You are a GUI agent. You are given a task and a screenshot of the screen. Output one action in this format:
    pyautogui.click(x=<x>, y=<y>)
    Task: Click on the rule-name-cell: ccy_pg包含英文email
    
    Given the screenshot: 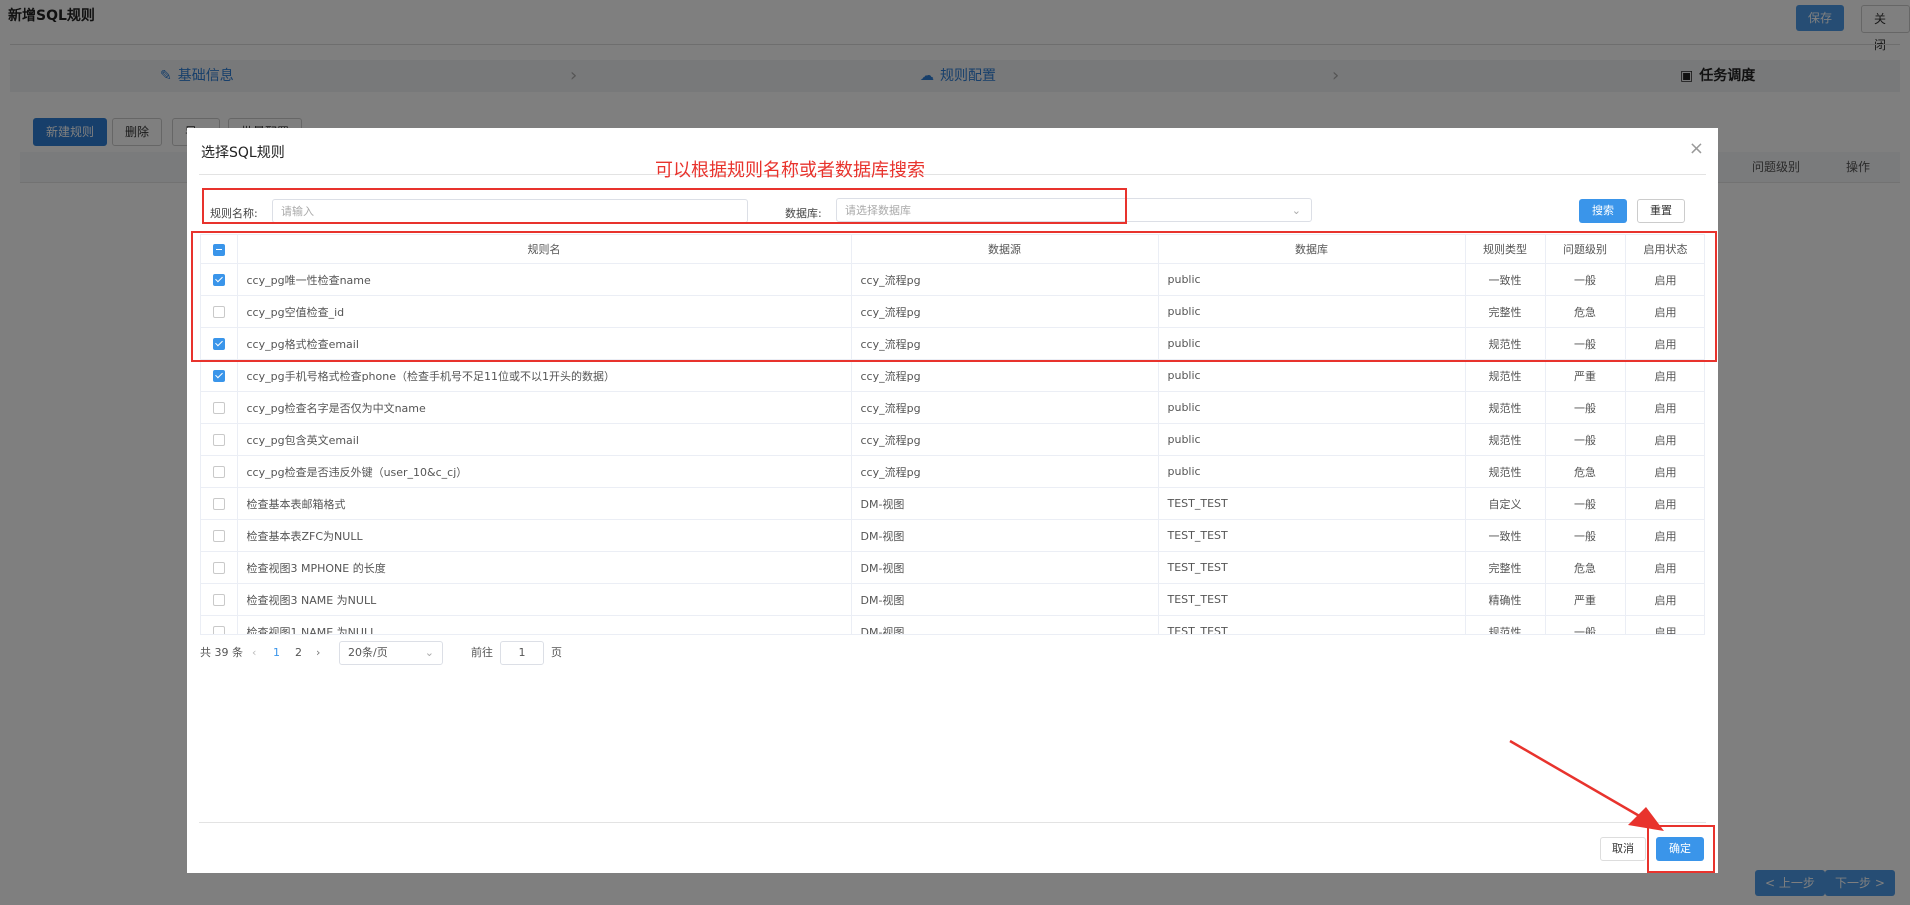 What is the action you would take?
    pyautogui.click(x=544, y=439)
    